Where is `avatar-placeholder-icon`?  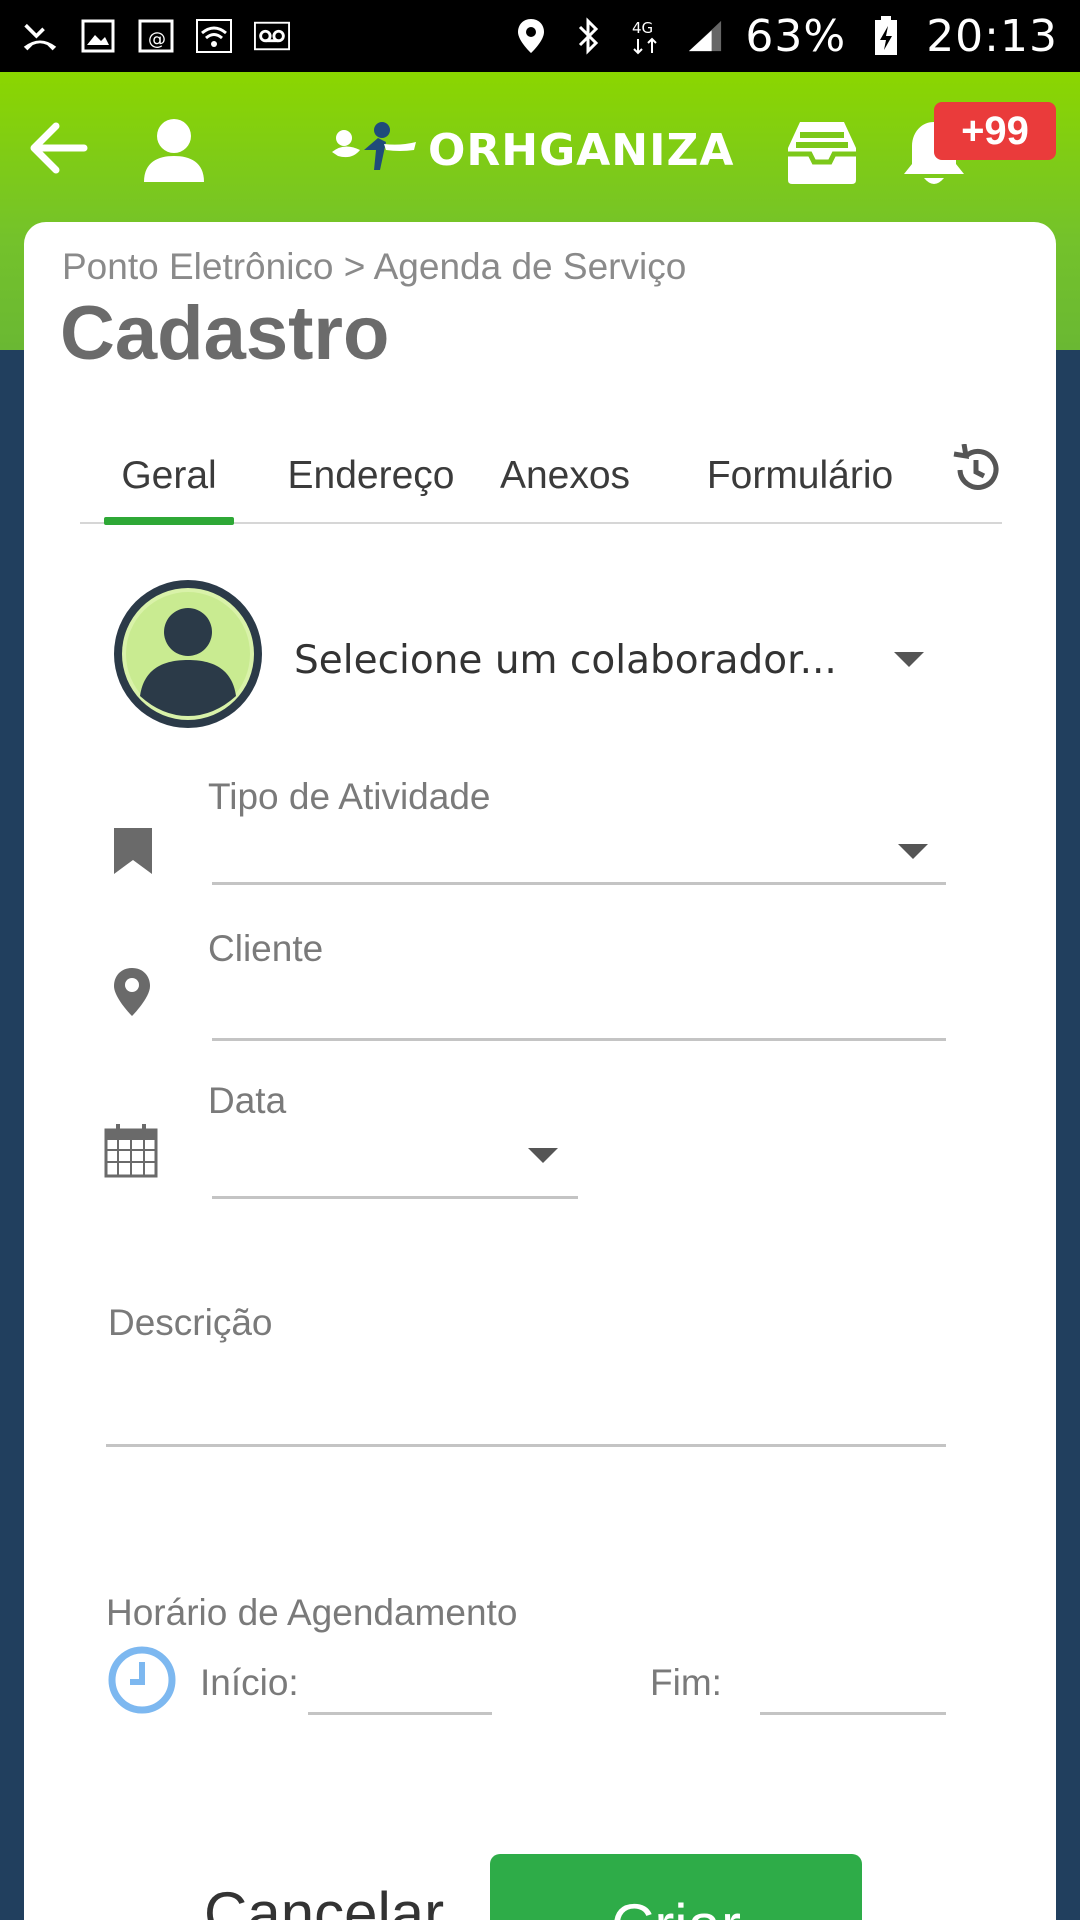 avatar-placeholder-icon is located at coordinates (188, 654).